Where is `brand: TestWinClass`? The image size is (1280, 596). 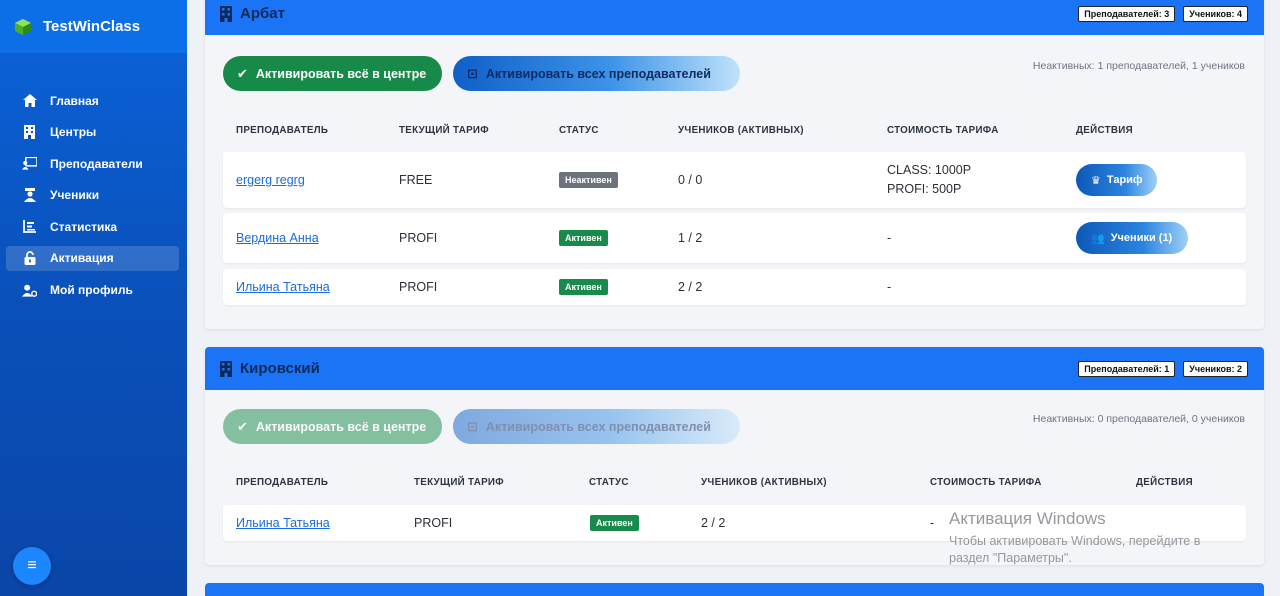 brand: TestWinClass is located at coordinates (93, 26).